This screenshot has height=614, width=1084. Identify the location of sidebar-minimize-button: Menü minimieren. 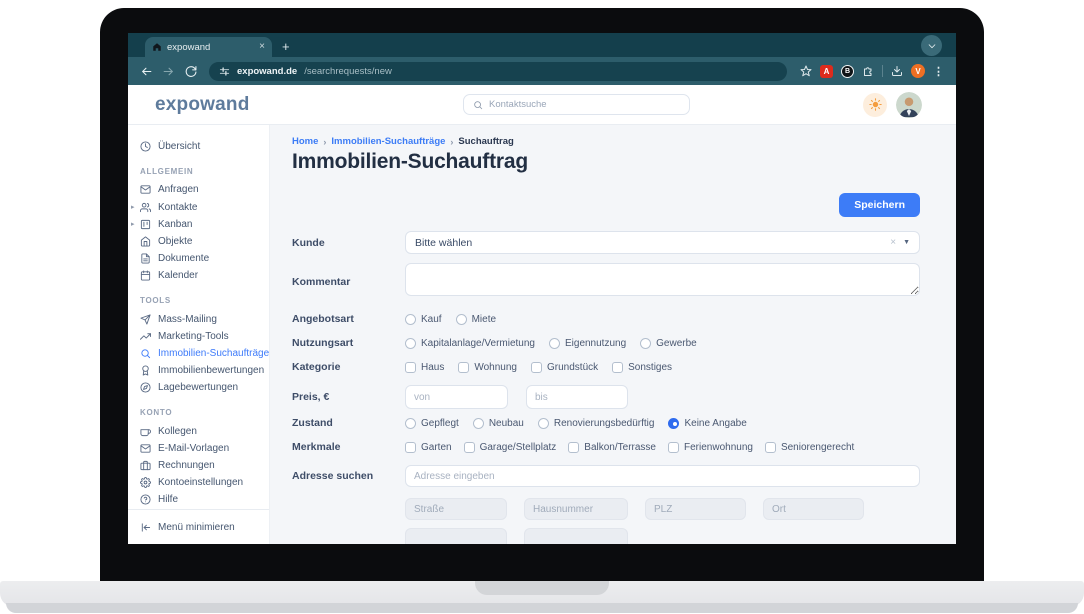
(198, 528).